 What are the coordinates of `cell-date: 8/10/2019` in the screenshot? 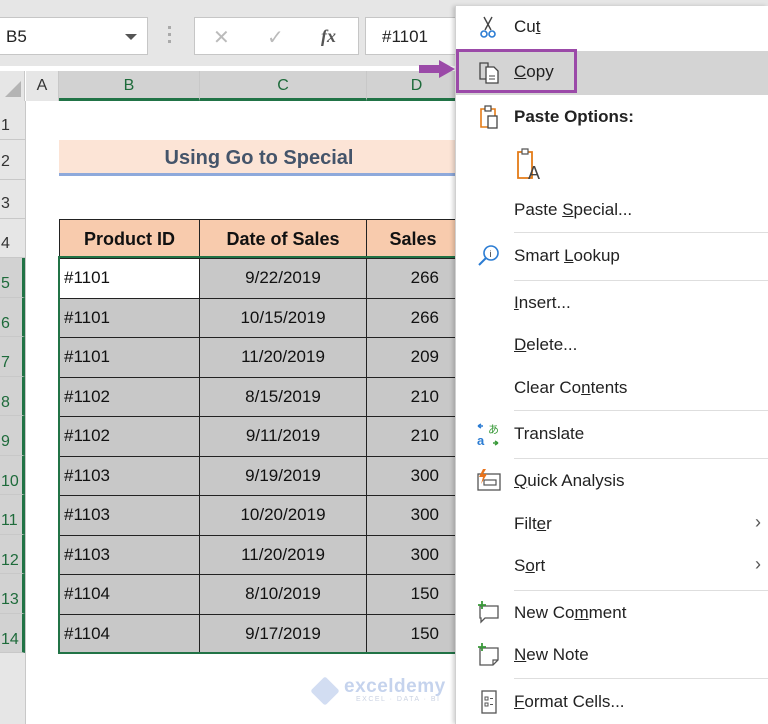 It's located at (283, 594).